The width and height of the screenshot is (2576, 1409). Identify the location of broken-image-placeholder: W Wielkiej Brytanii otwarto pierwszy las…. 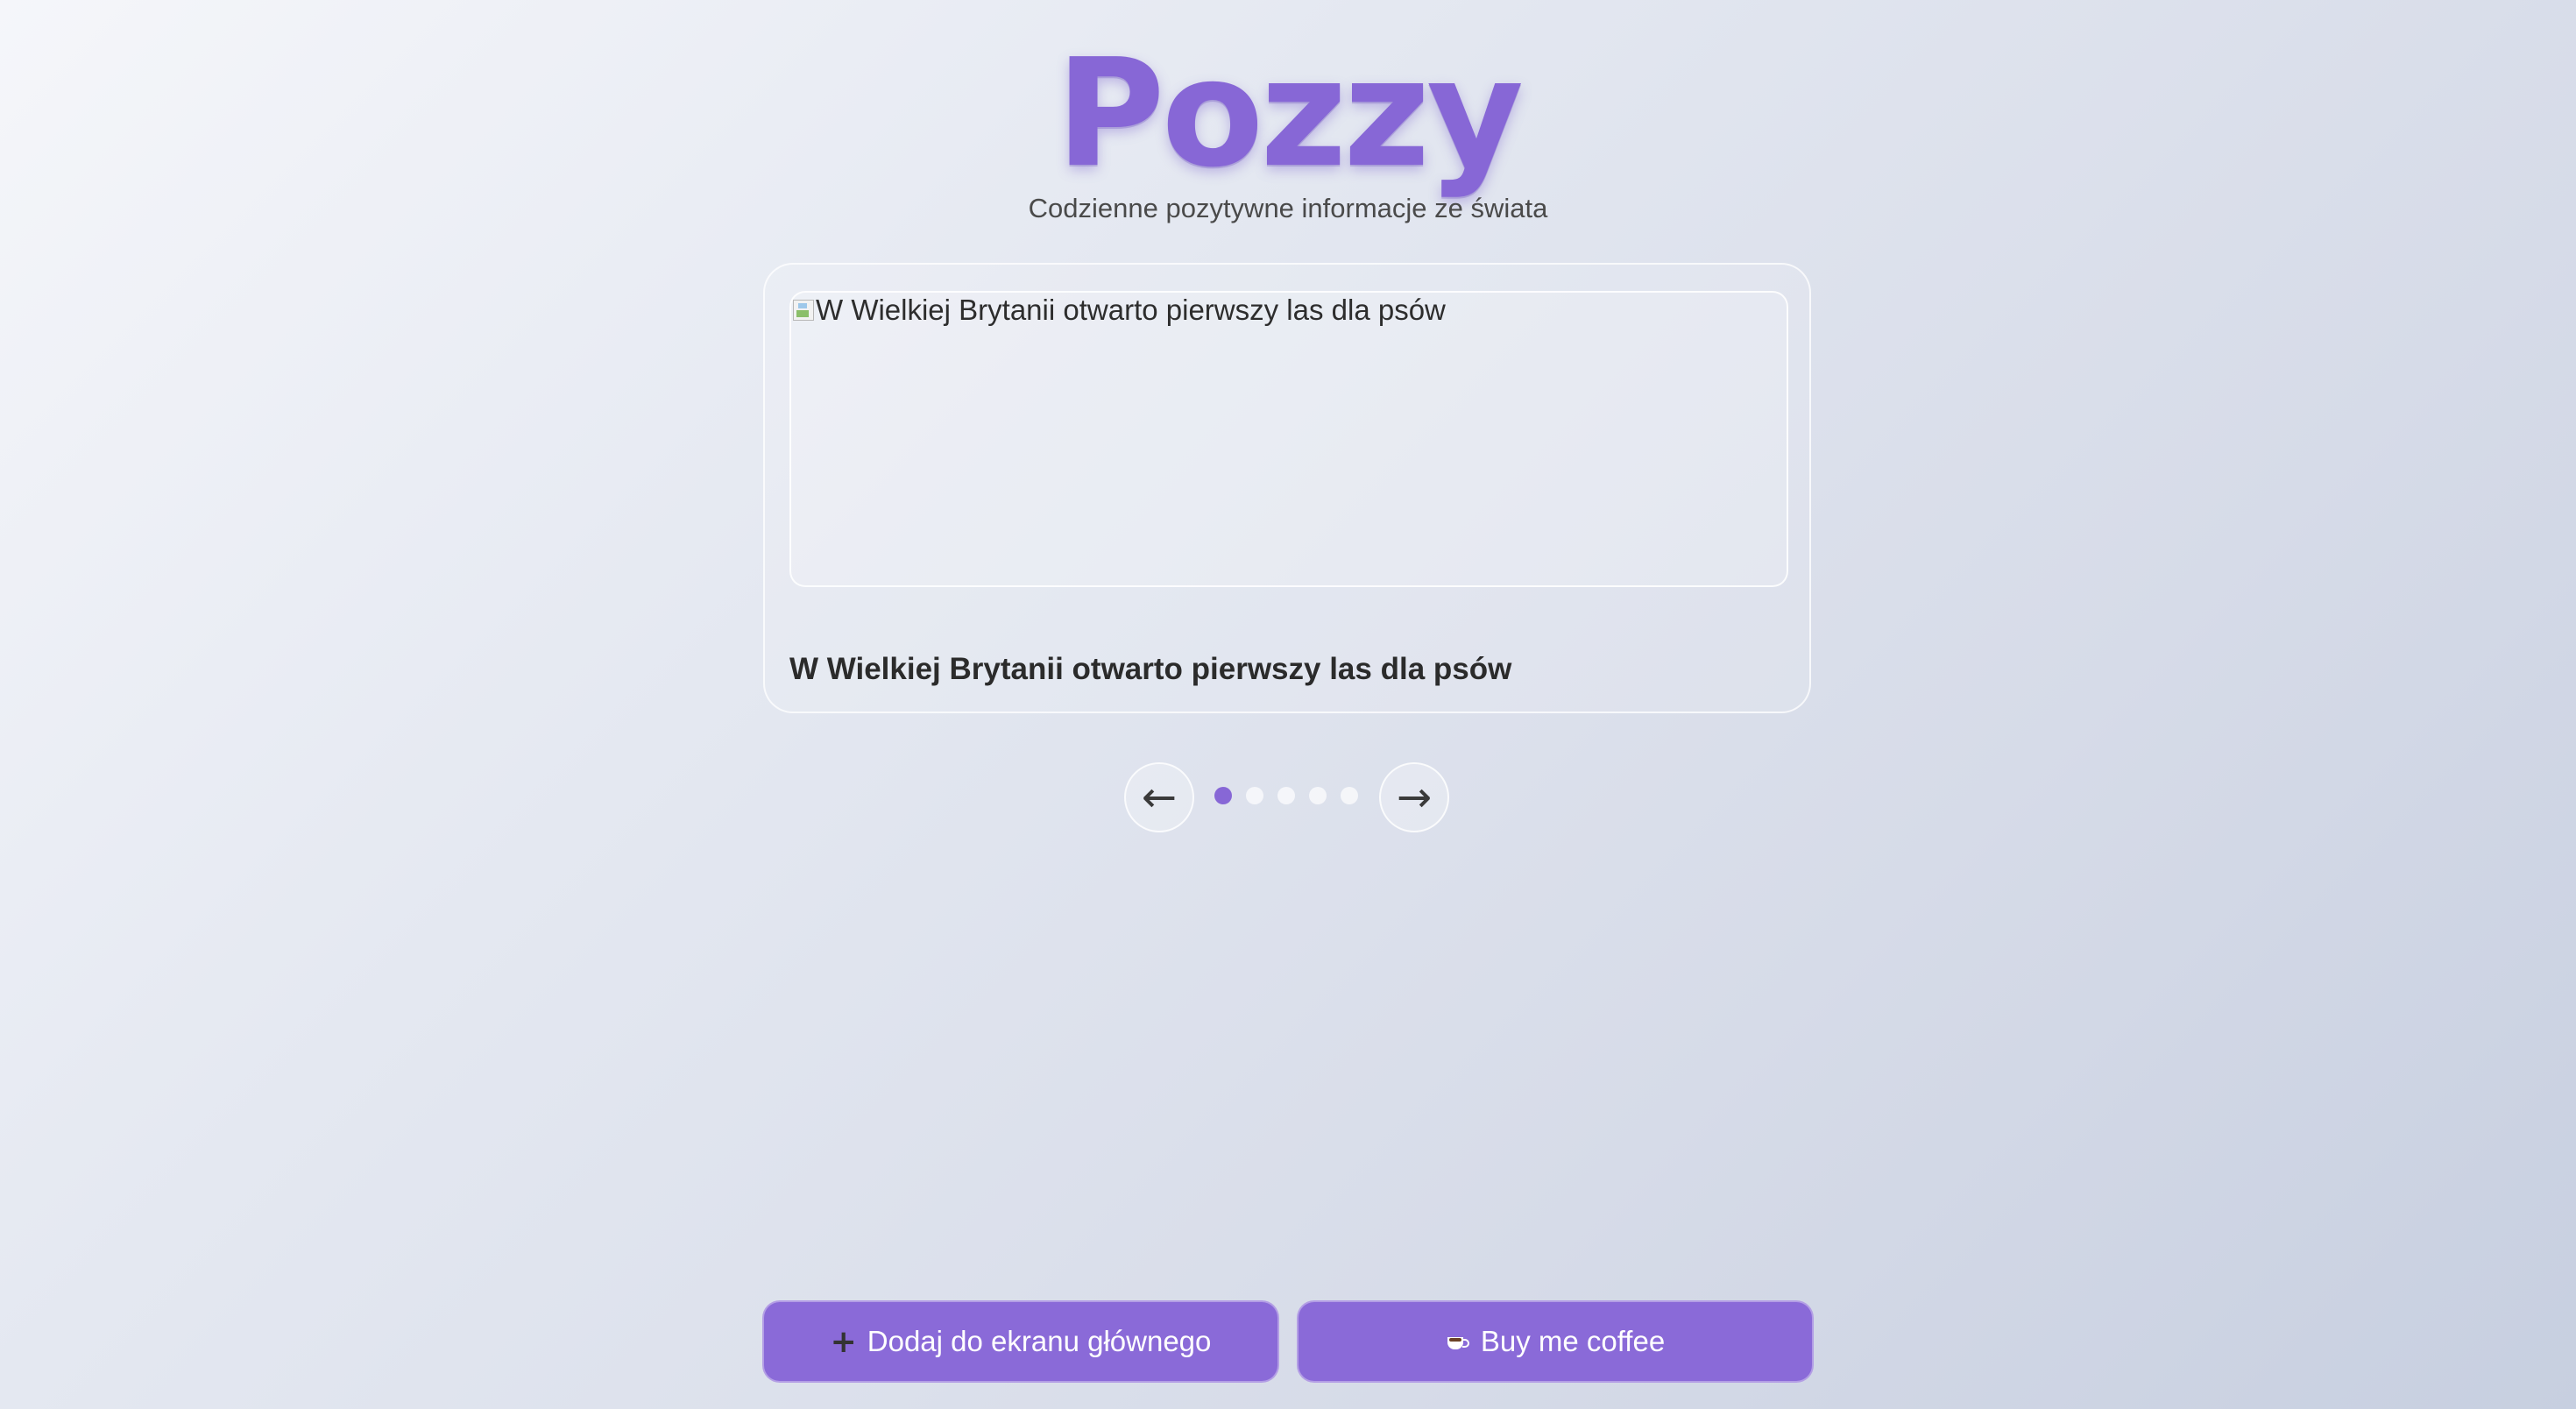
(1119, 310).